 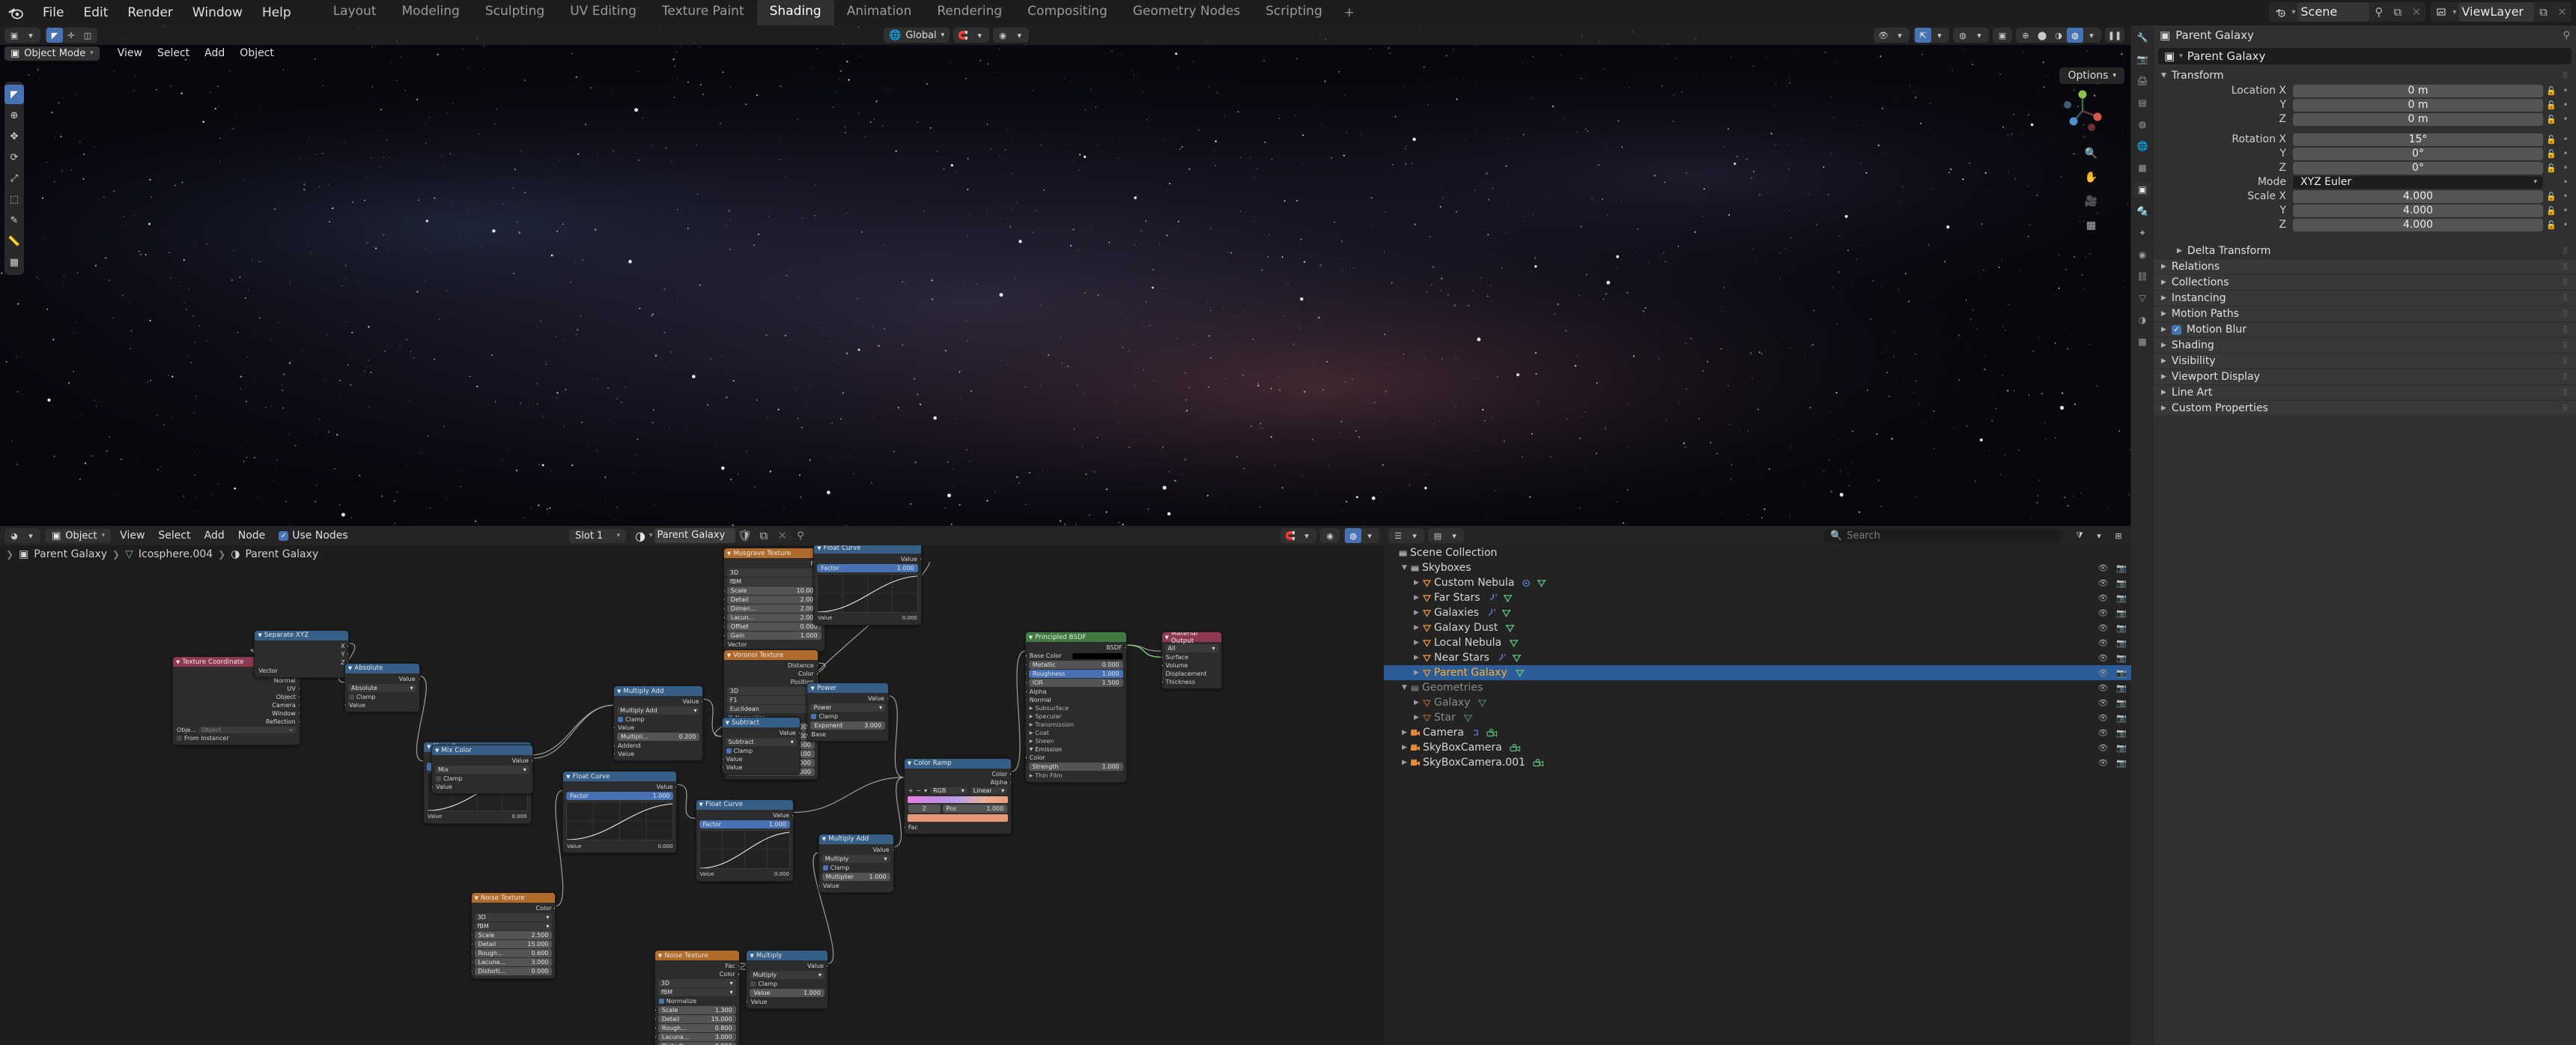 I want to click on node-mix_color: ▼ Mix Color Value Mix ▾ Clamp Value, so click(x=482, y=770).